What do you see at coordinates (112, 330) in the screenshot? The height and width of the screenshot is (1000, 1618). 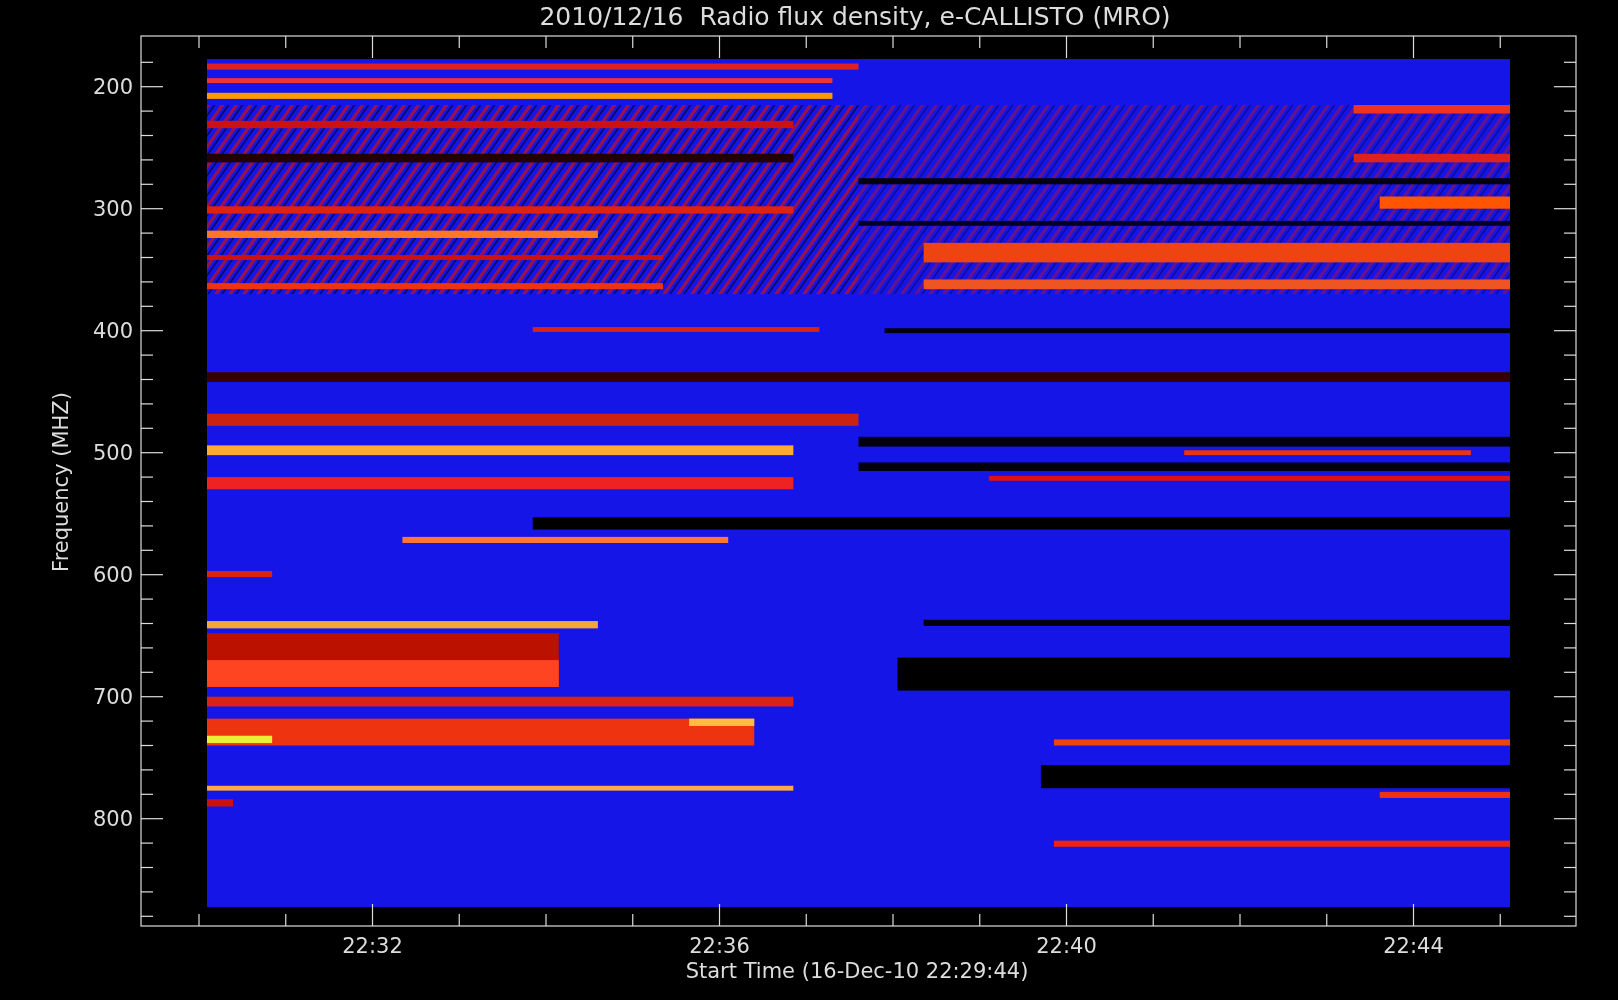 I see `y-tick-label: 400` at bounding box center [112, 330].